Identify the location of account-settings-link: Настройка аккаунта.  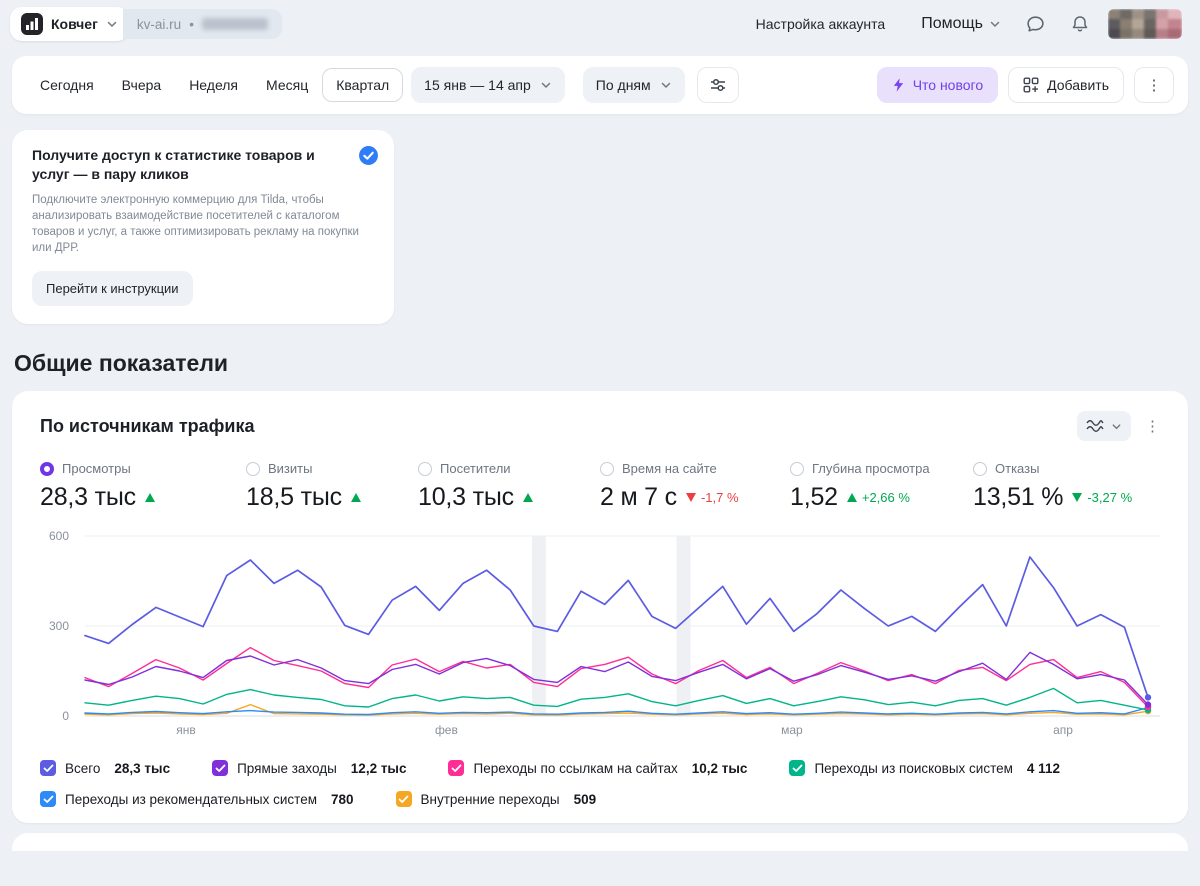
(821, 24).